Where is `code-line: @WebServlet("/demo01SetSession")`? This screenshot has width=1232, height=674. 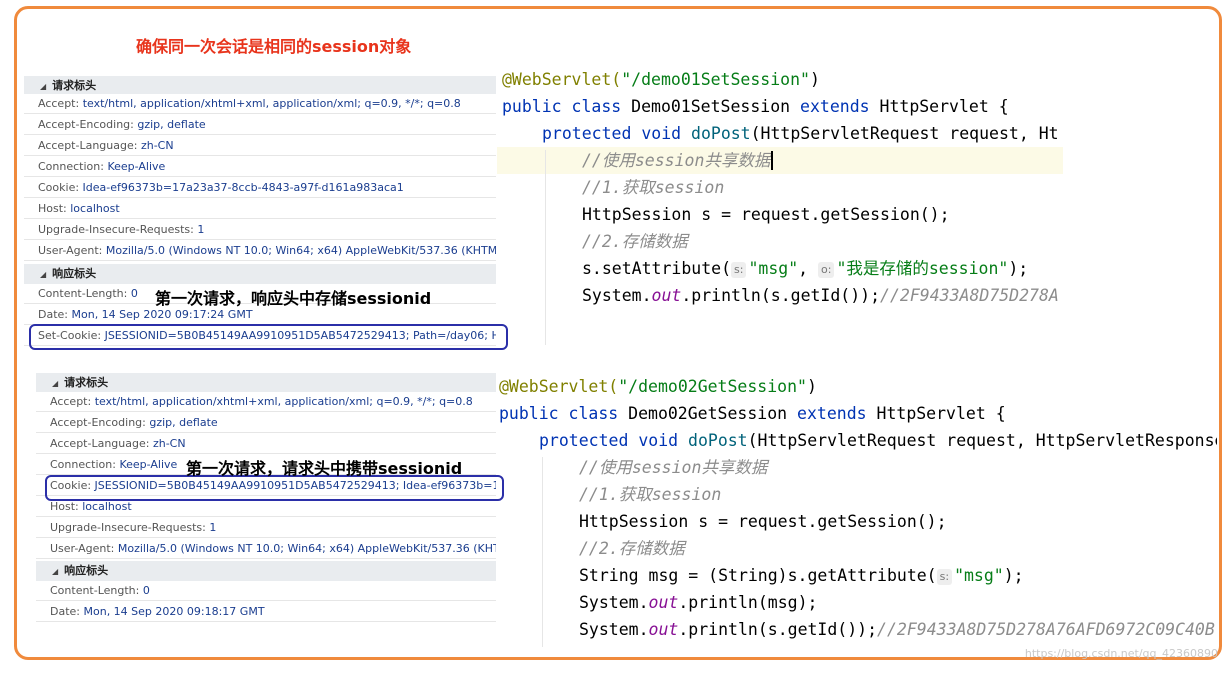 code-line: @WebServlet("/demo01SetSession") is located at coordinates (661, 79).